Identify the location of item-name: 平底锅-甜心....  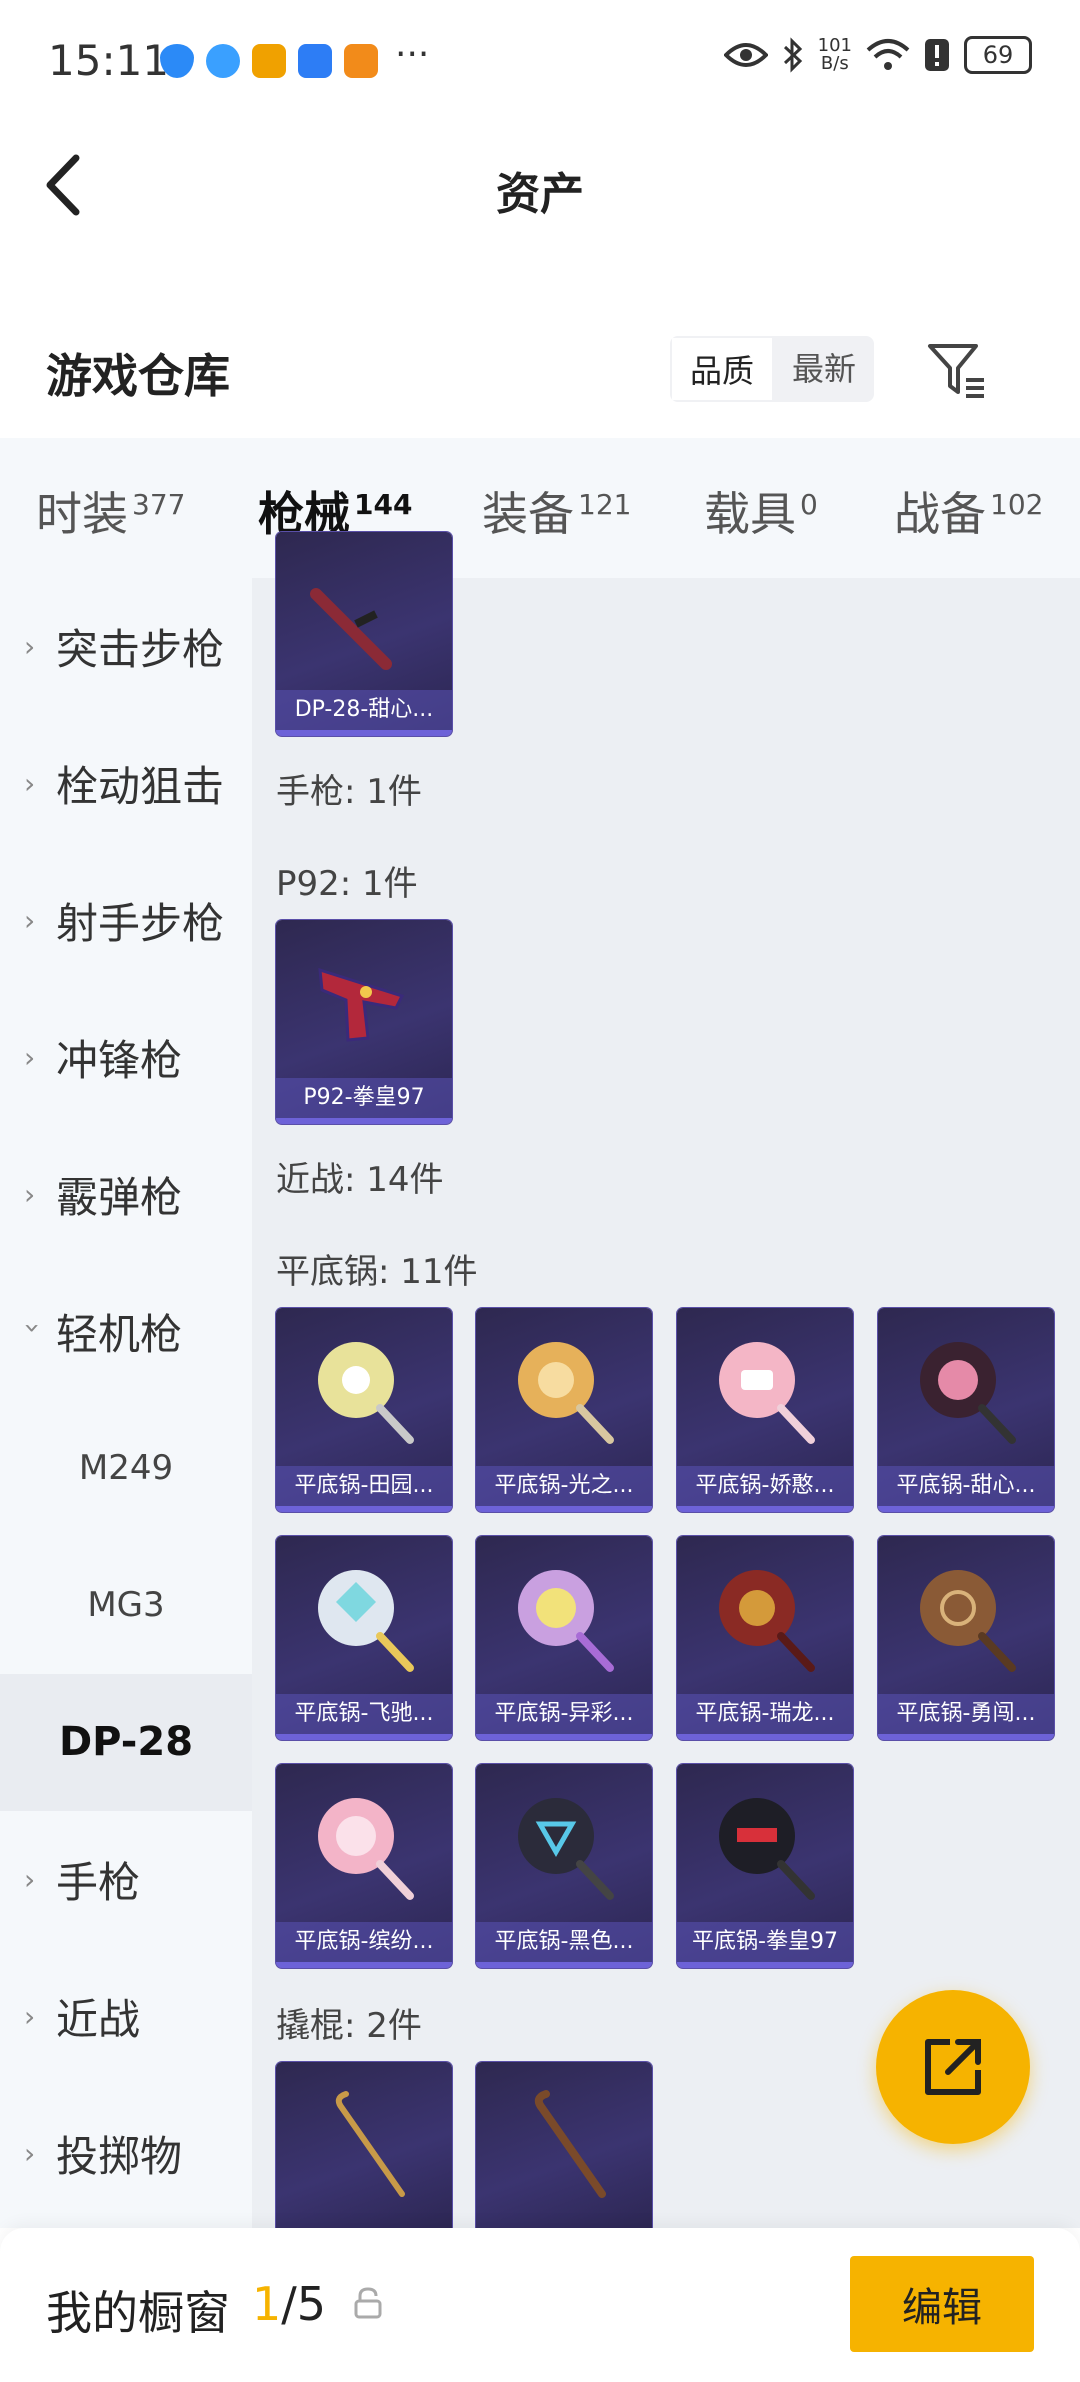
(966, 1486).